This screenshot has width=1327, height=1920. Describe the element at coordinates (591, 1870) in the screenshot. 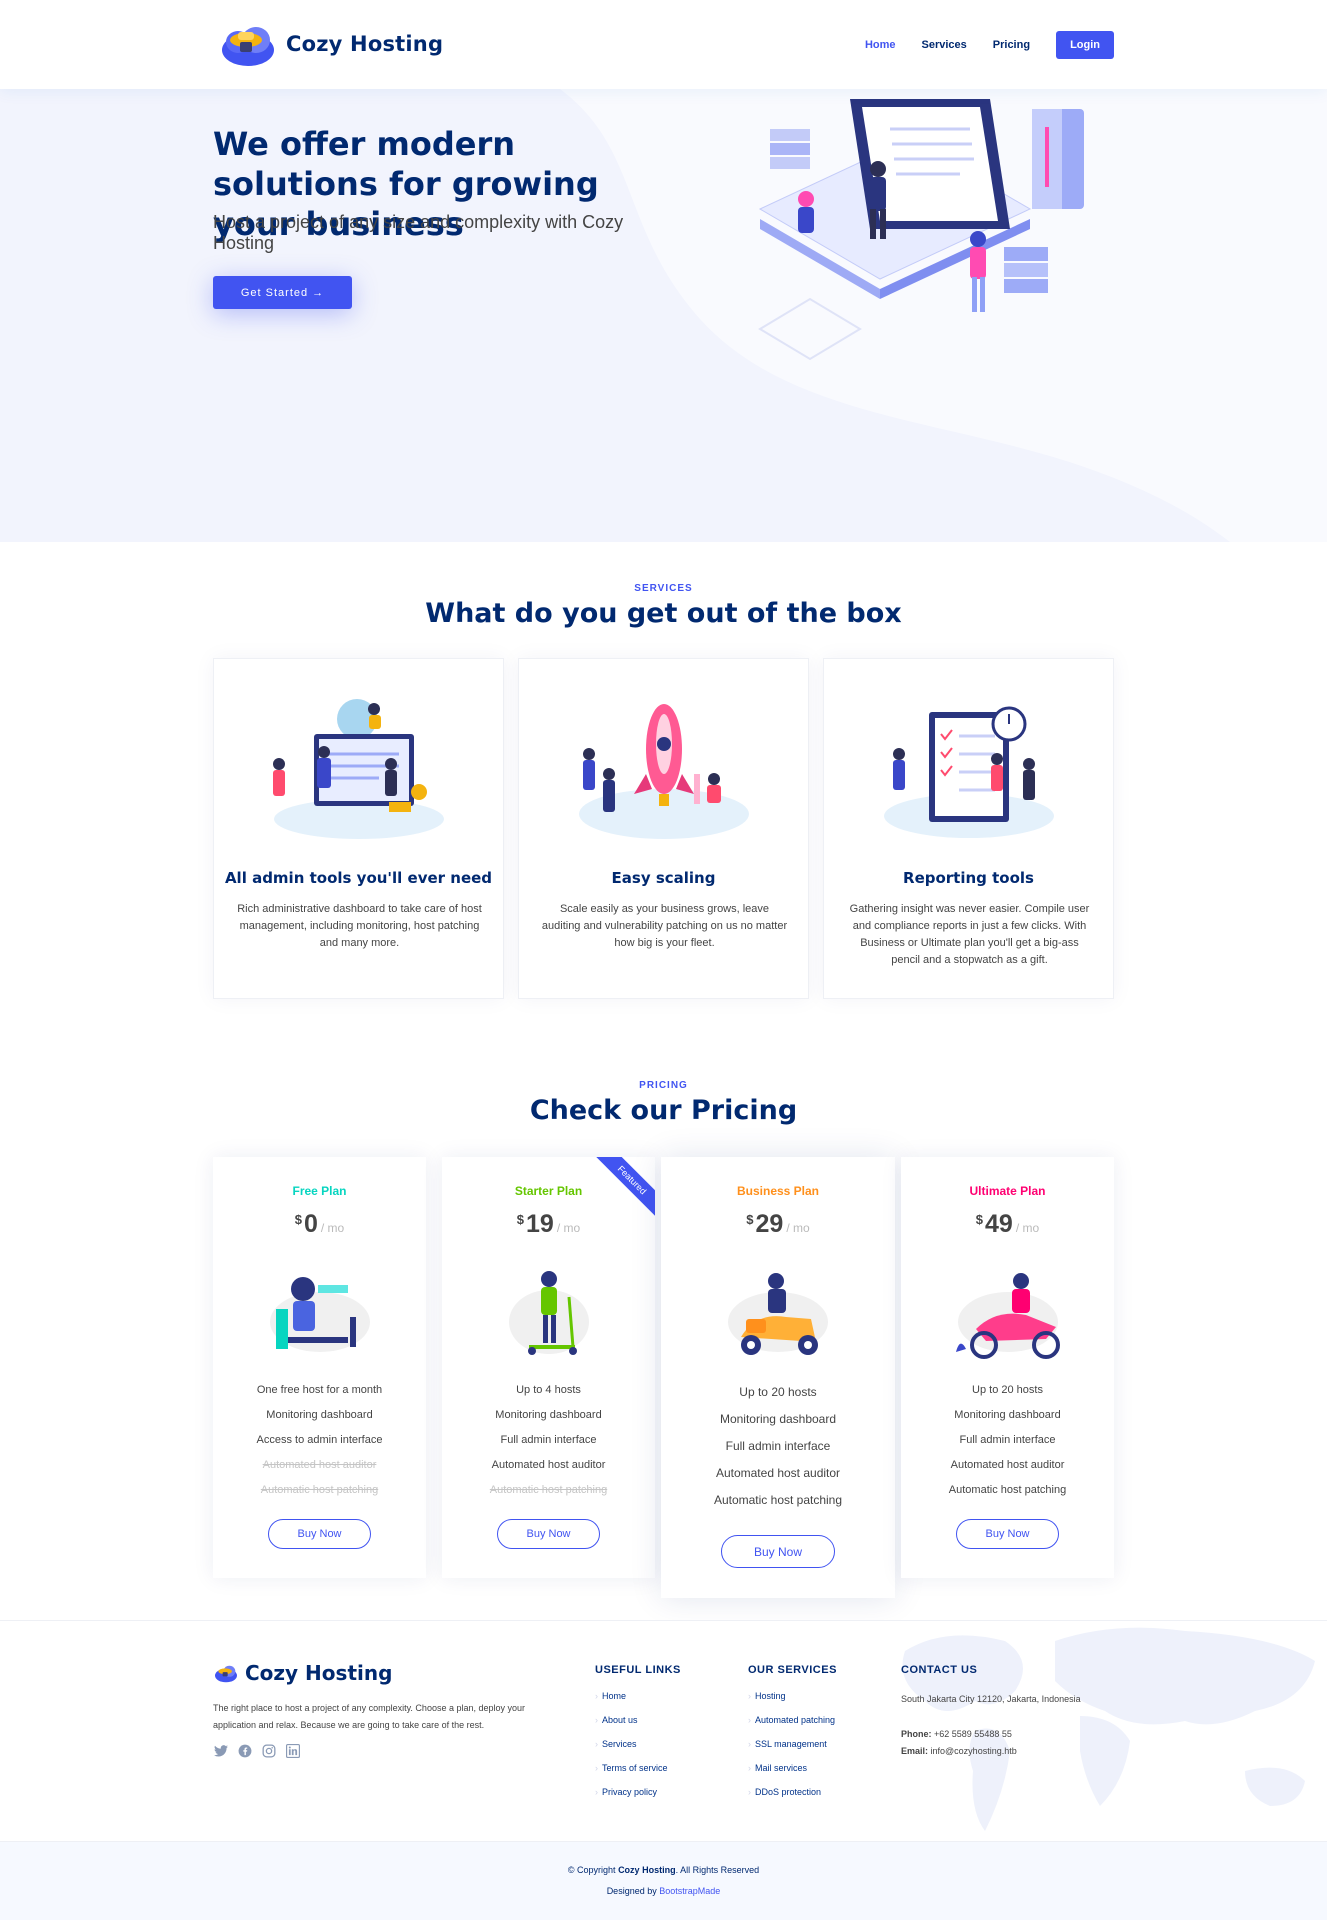

I see `copyright-prefix: © Copyright` at that location.